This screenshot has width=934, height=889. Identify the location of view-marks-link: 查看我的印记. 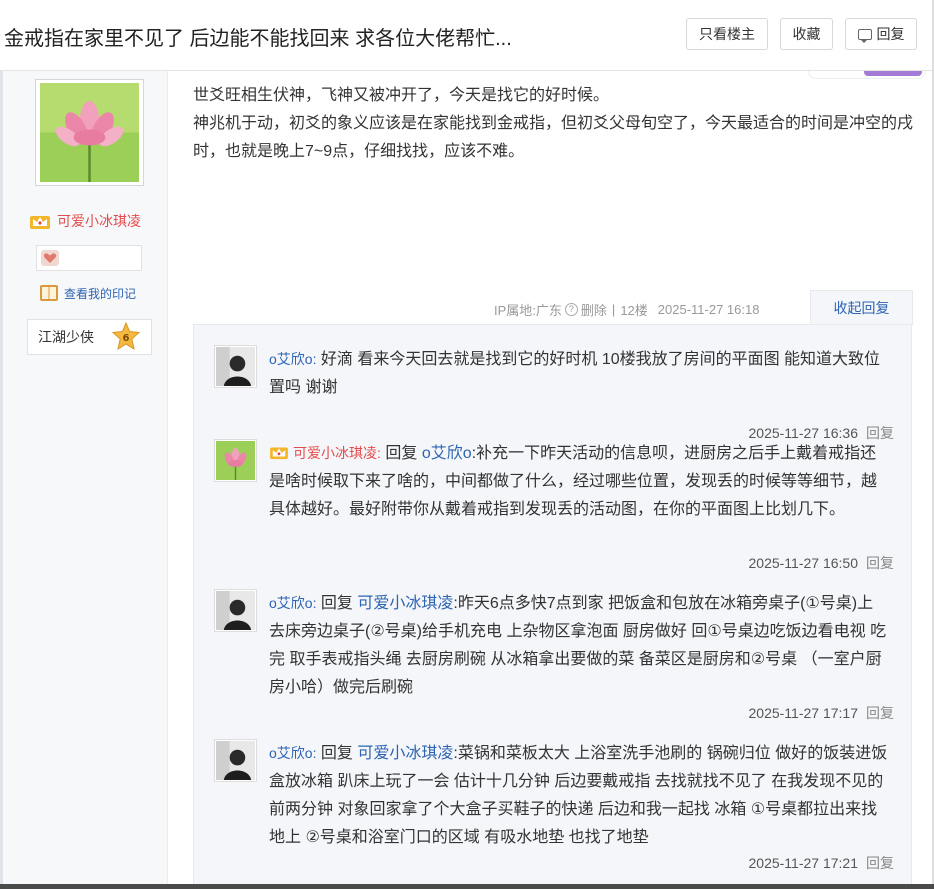
(100, 293).